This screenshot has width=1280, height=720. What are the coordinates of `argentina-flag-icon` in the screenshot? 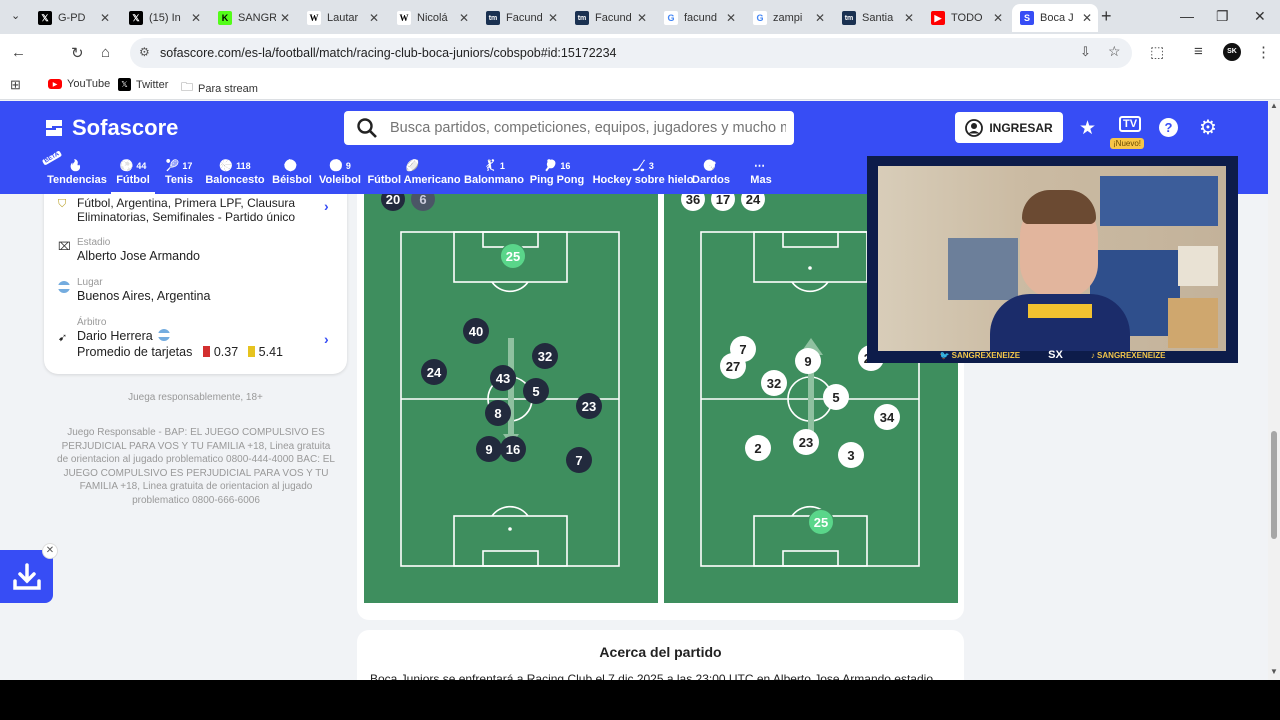 It's located at (64, 287).